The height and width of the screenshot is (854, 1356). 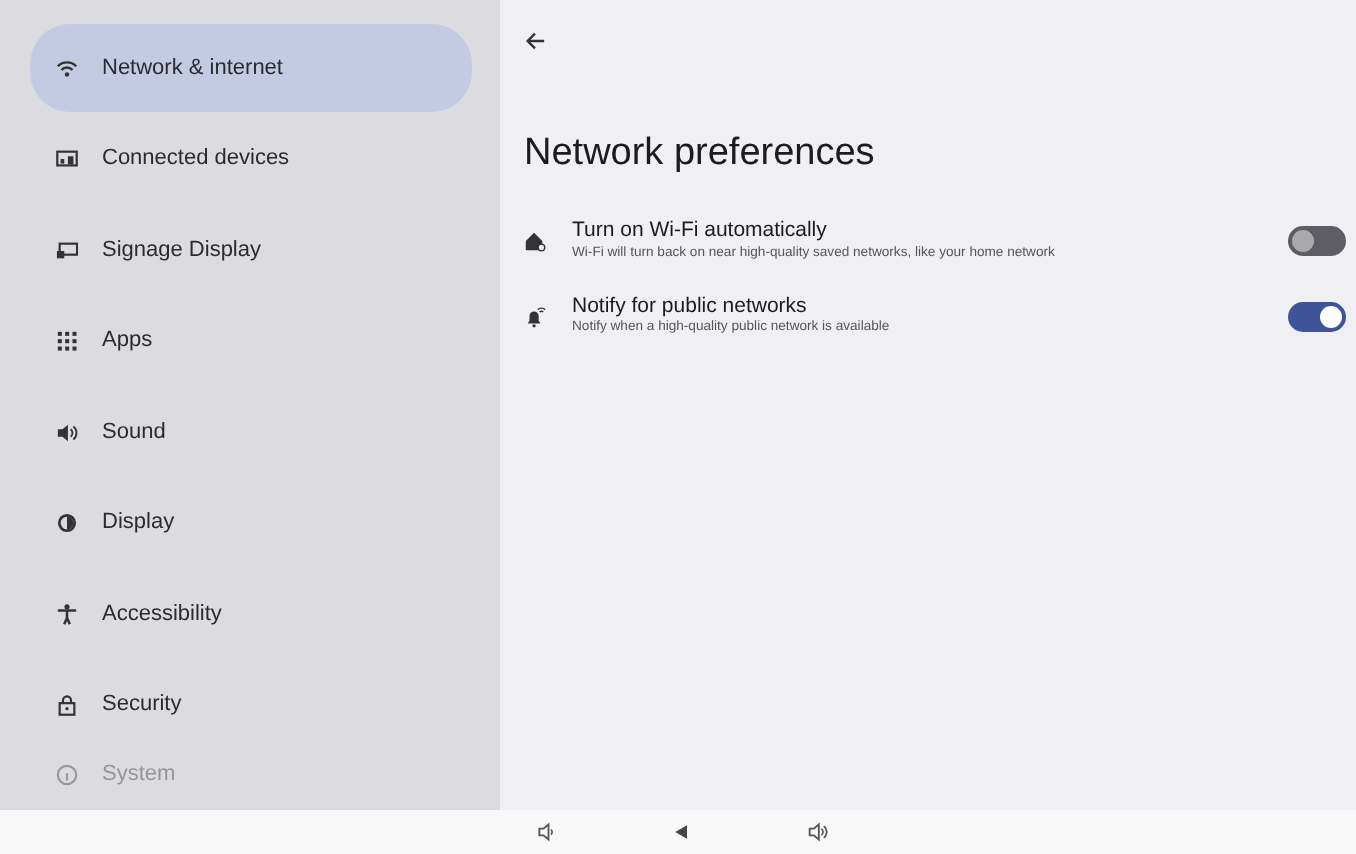 What do you see at coordinates (67, 341) in the screenshot?
I see `apps-grid-icon` at bounding box center [67, 341].